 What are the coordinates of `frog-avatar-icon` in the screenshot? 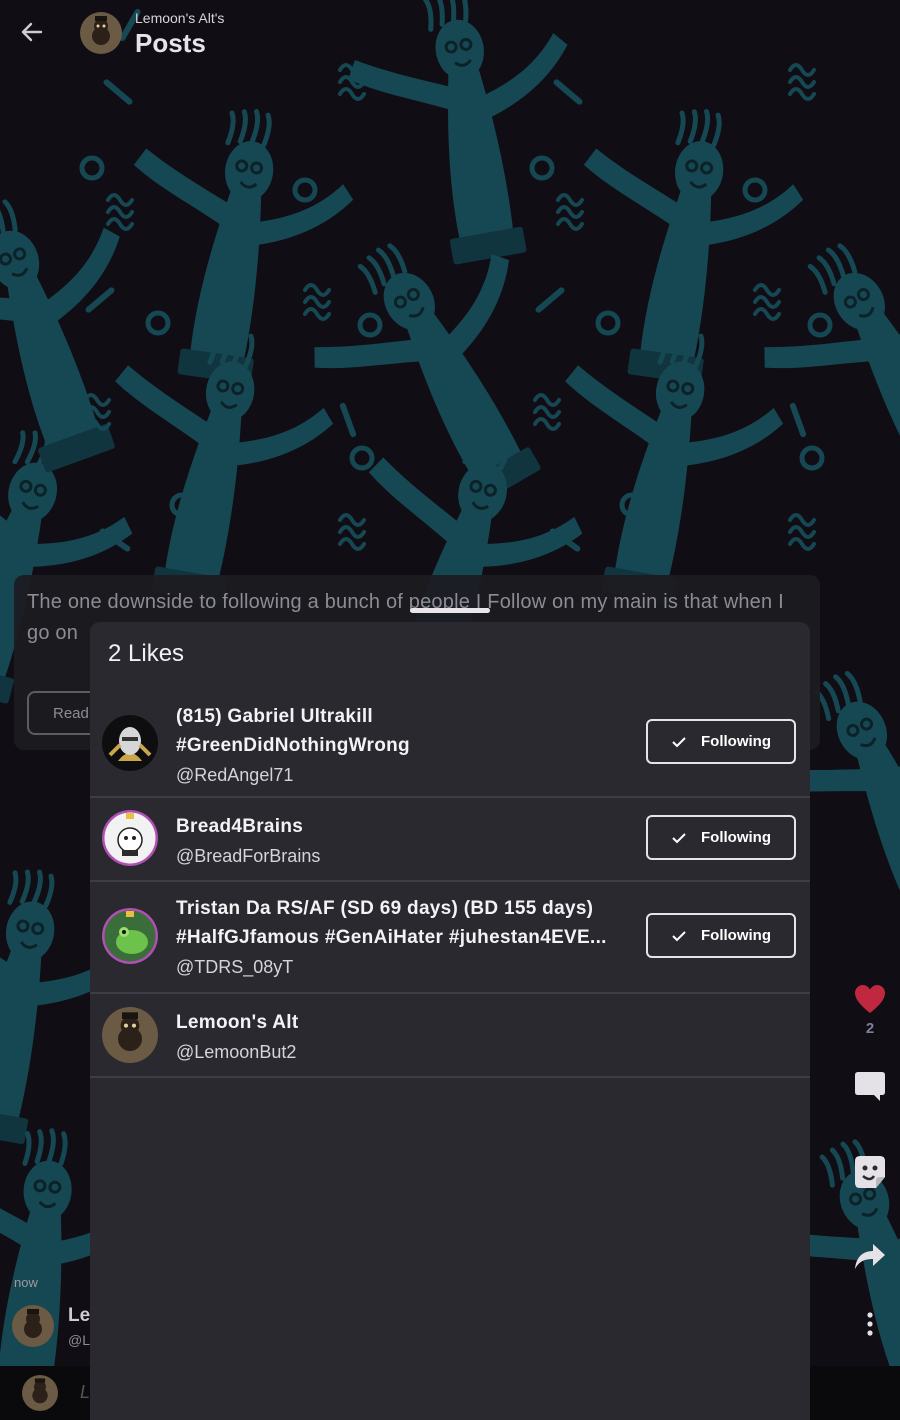 It's located at (130, 936).